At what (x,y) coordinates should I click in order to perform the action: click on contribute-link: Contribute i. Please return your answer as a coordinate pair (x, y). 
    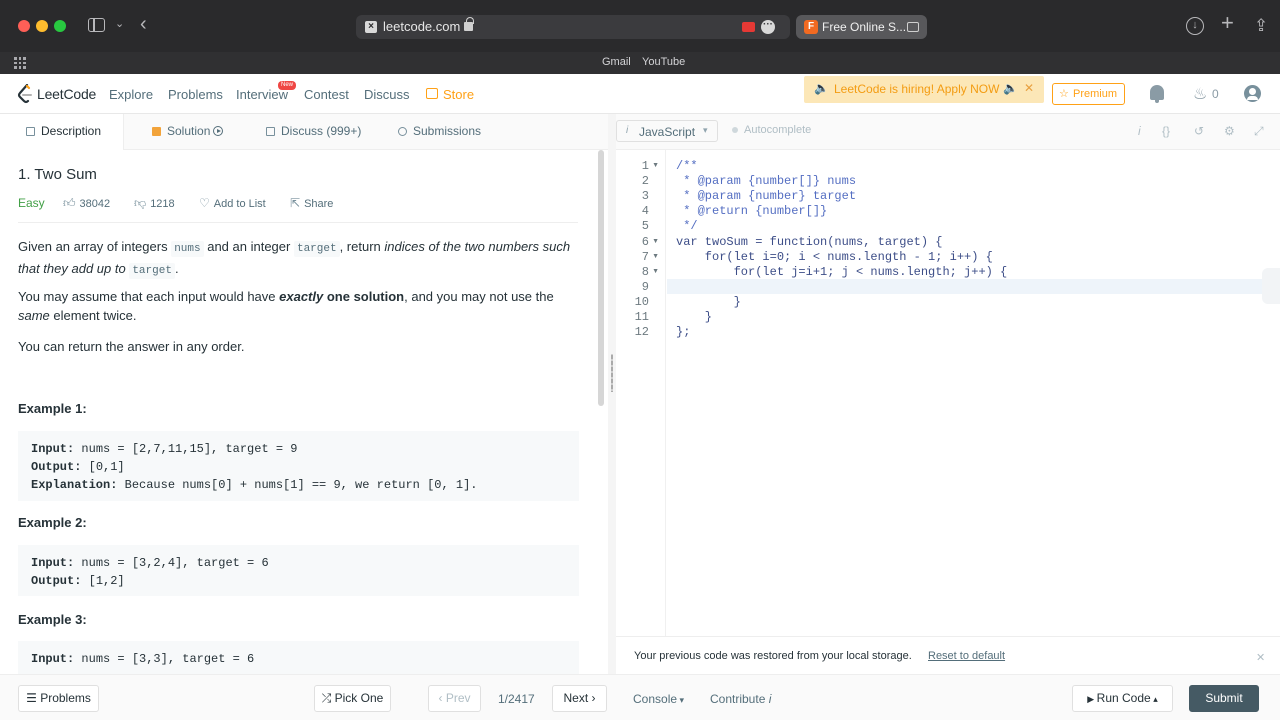
    Looking at the image, I should click on (740, 699).